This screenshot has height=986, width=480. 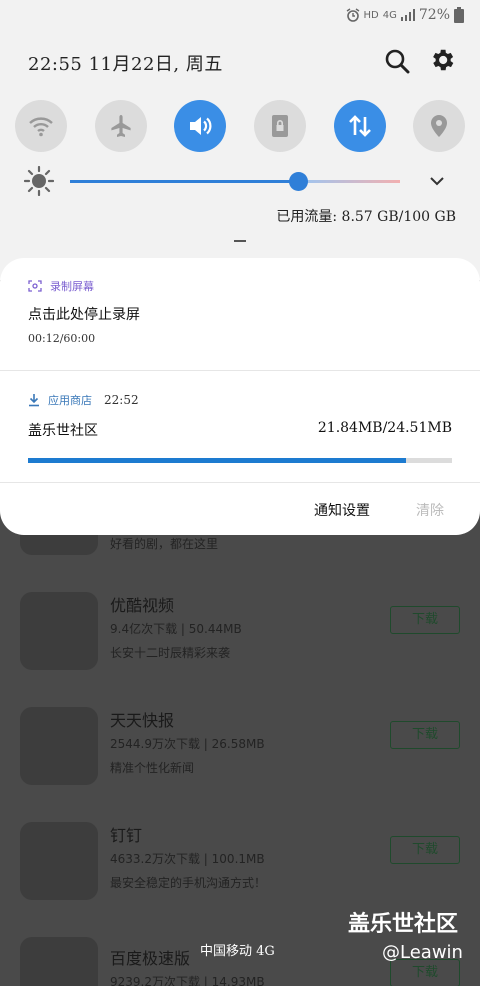 What do you see at coordinates (187, 744) in the screenshot?
I see `app-download-count: 2544.9万次下载 | 26.58MB` at bounding box center [187, 744].